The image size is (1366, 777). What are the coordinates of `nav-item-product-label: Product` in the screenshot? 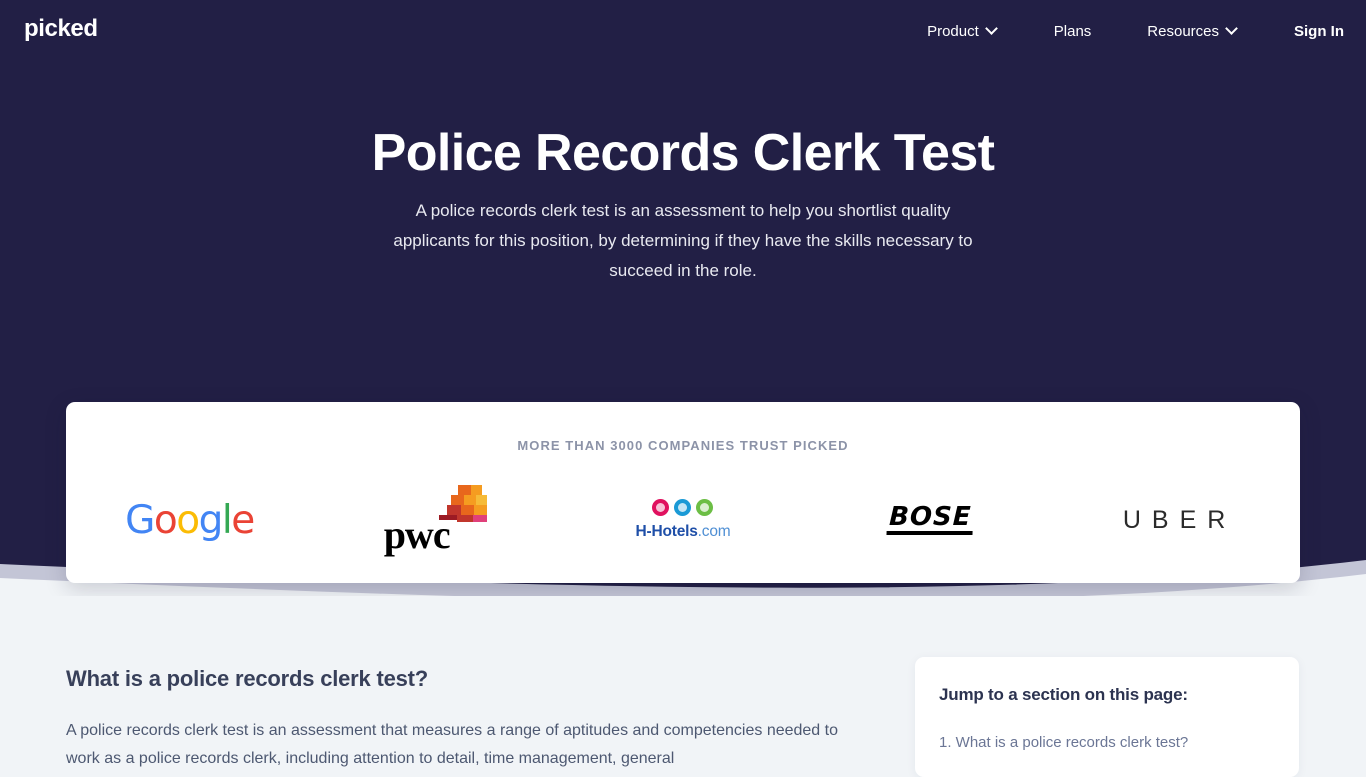 It's located at (953, 31).